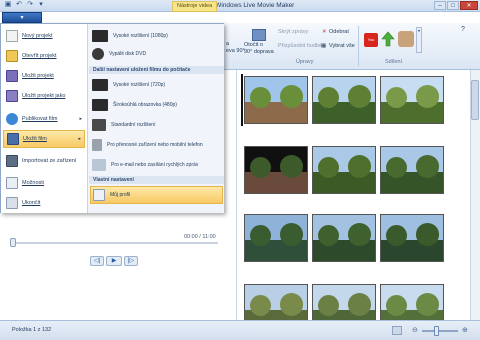 This screenshot has width=480, height=340. What do you see at coordinates (235, 51) in the screenshot?
I see `rotate-left-fragment2: eva 90°` at bounding box center [235, 51].